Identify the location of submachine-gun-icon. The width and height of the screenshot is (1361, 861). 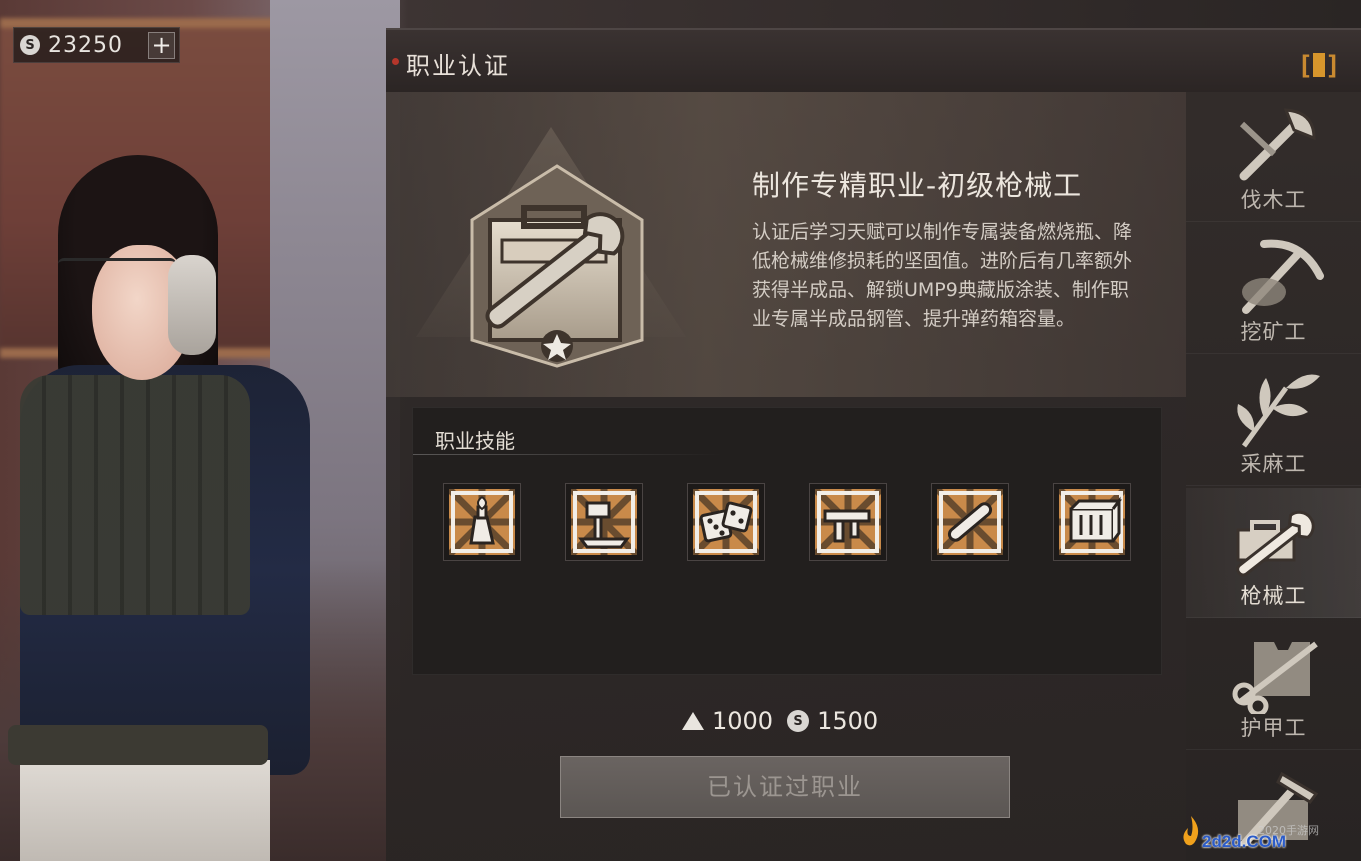
(848, 522).